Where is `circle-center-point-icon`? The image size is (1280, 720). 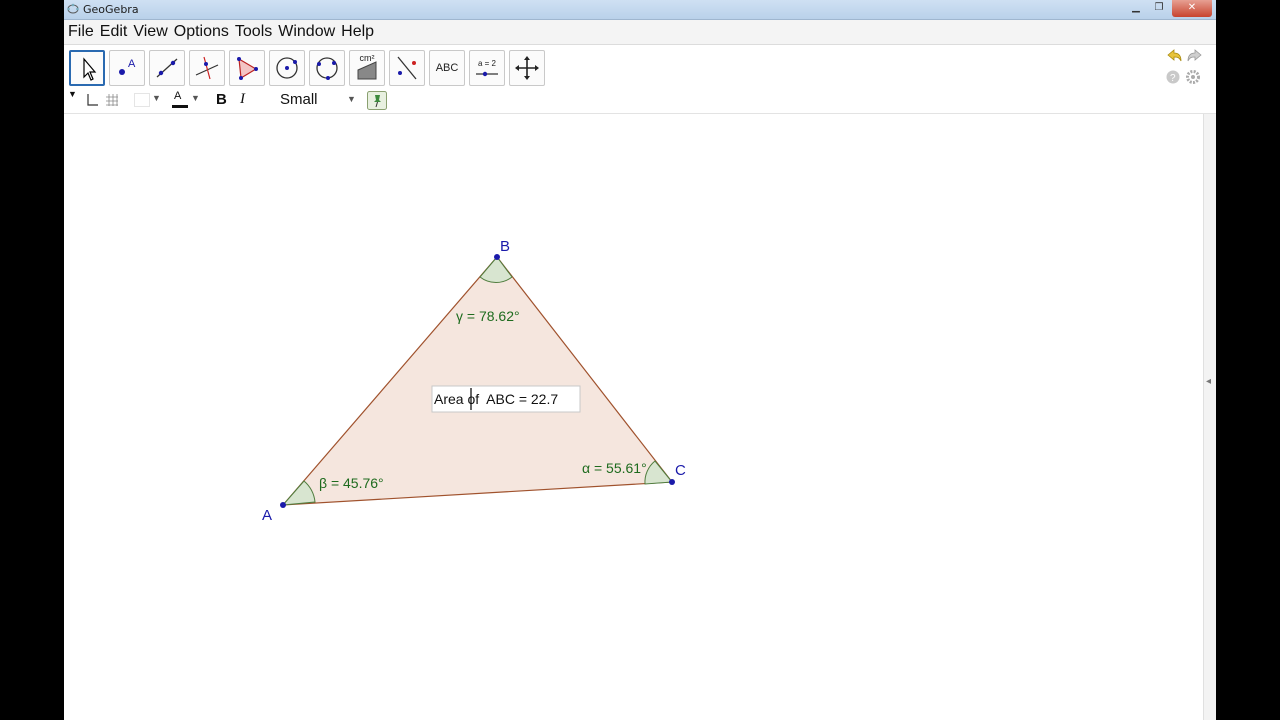
circle-center-point-icon is located at coordinates (287, 68).